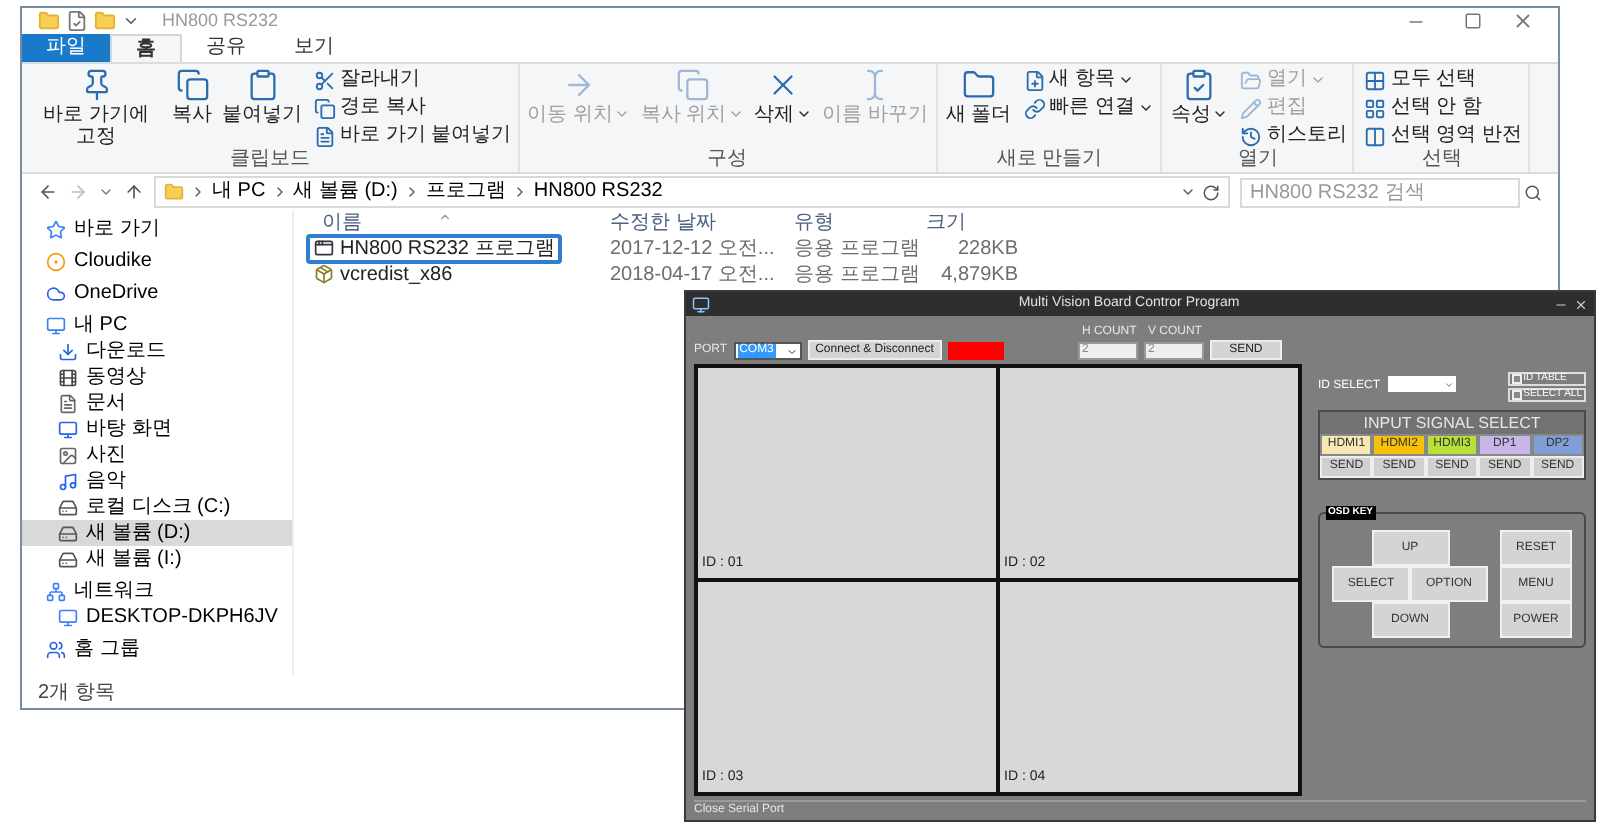 This screenshot has width=1600, height=828. Describe the element at coordinates (413, 80) in the screenshot. I see `ribbon-button: 잘라내기` at that location.